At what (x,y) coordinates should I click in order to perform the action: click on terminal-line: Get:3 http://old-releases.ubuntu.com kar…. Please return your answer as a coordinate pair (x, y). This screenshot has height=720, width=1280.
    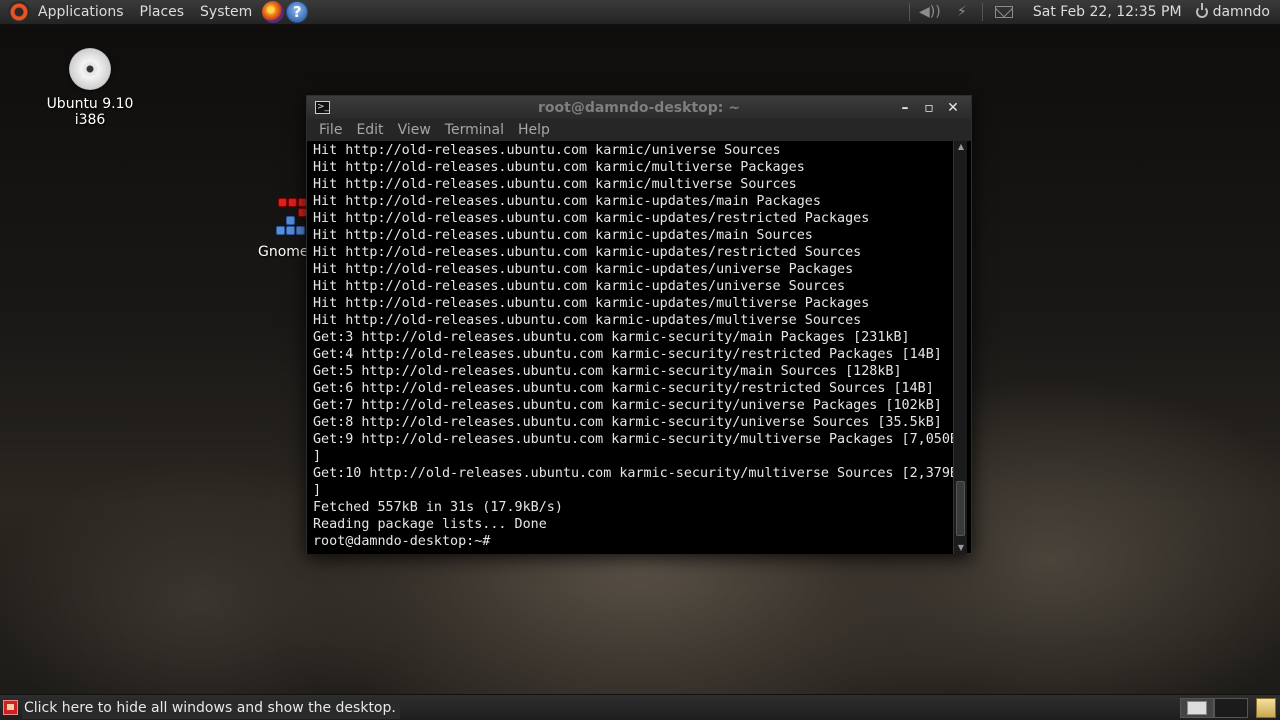
    Looking at the image, I should click on (611, 337).